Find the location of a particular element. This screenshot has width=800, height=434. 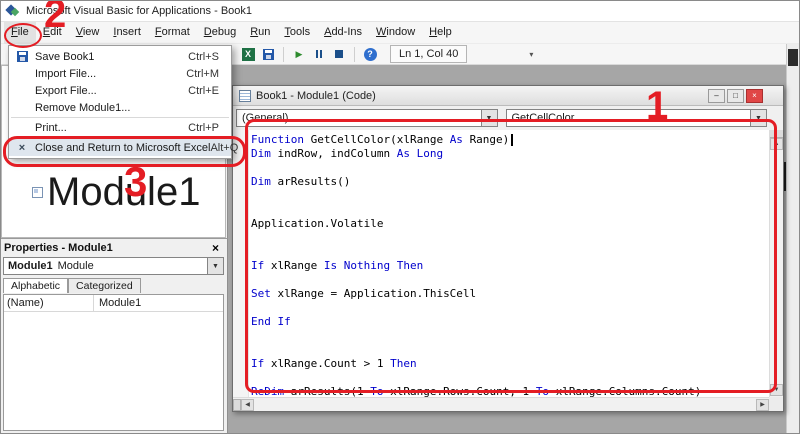

menu-item-label: Close and Return to Microsoft Excel is located at coordinates (123, 147).